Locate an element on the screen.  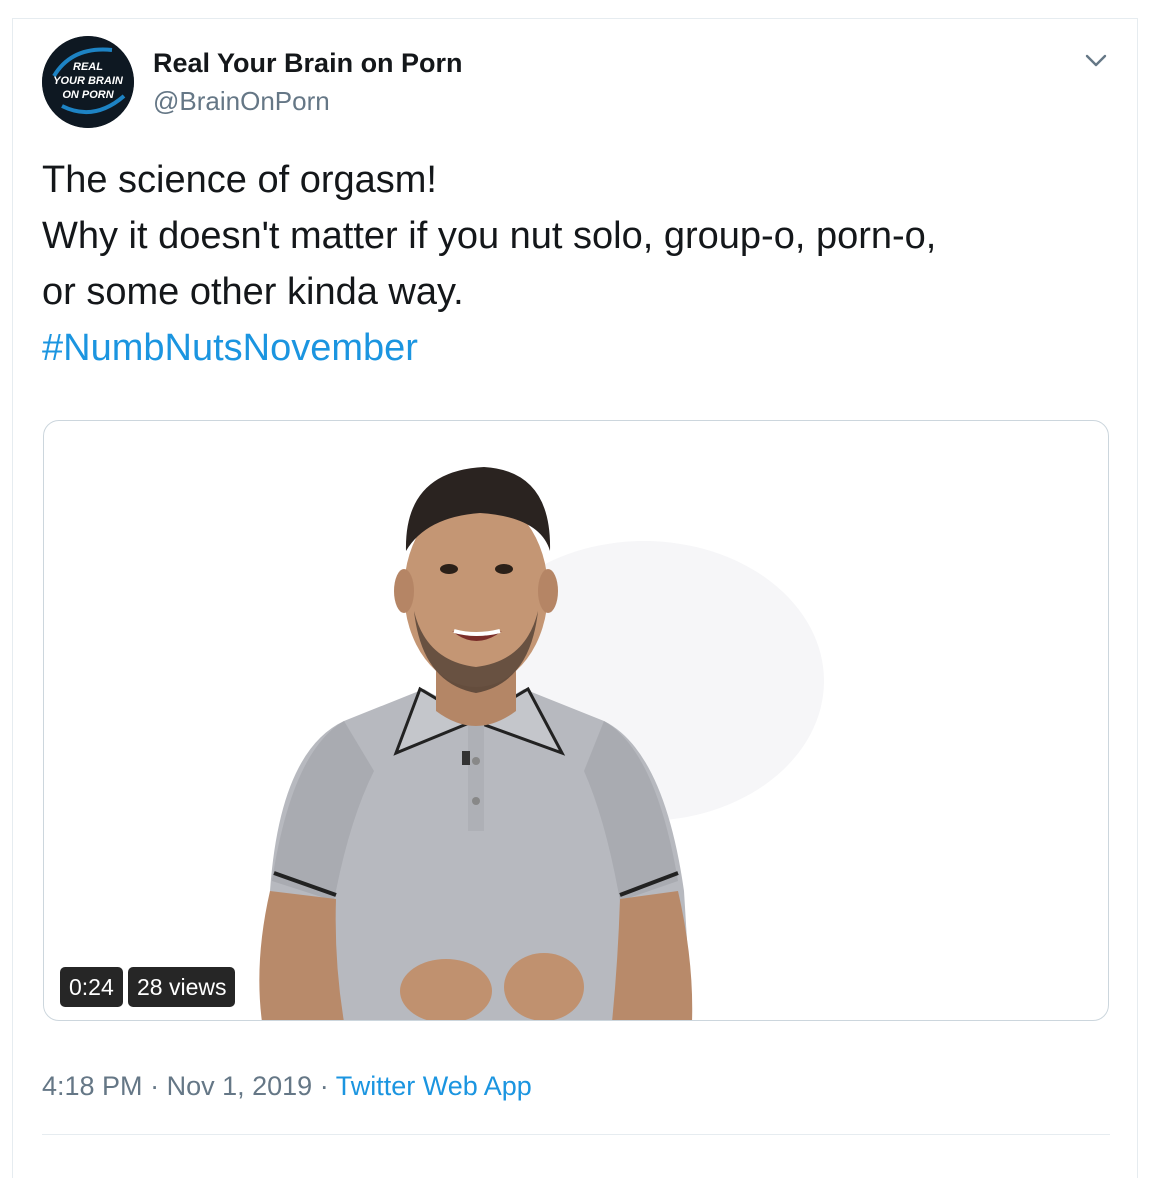
tweet-text-line: The science of orgasm! is located at coordinates (239, 180).